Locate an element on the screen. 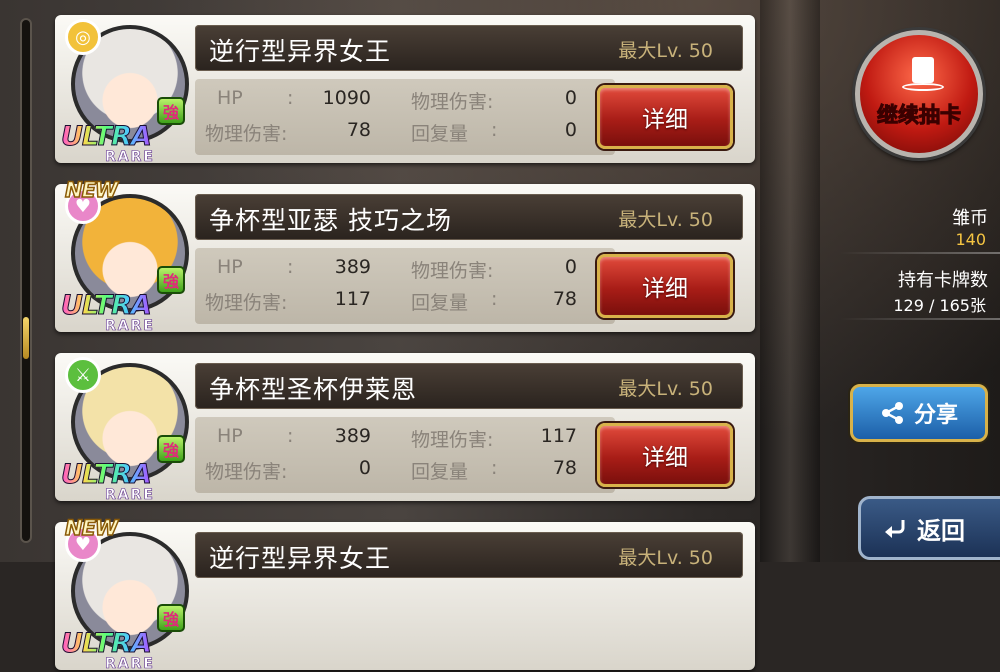 The image size is (1000, 672). coin-label: 雏币 is located at coordinates (970, 218).